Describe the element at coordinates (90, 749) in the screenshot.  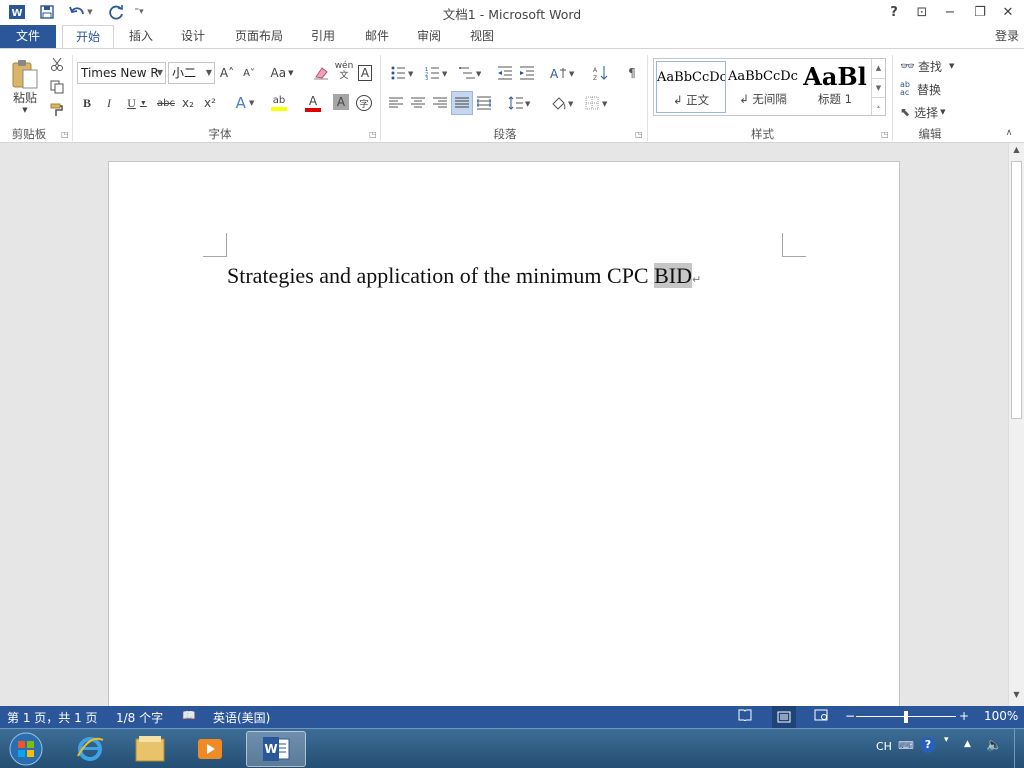
I see `internet-explorer-icon` at that location.